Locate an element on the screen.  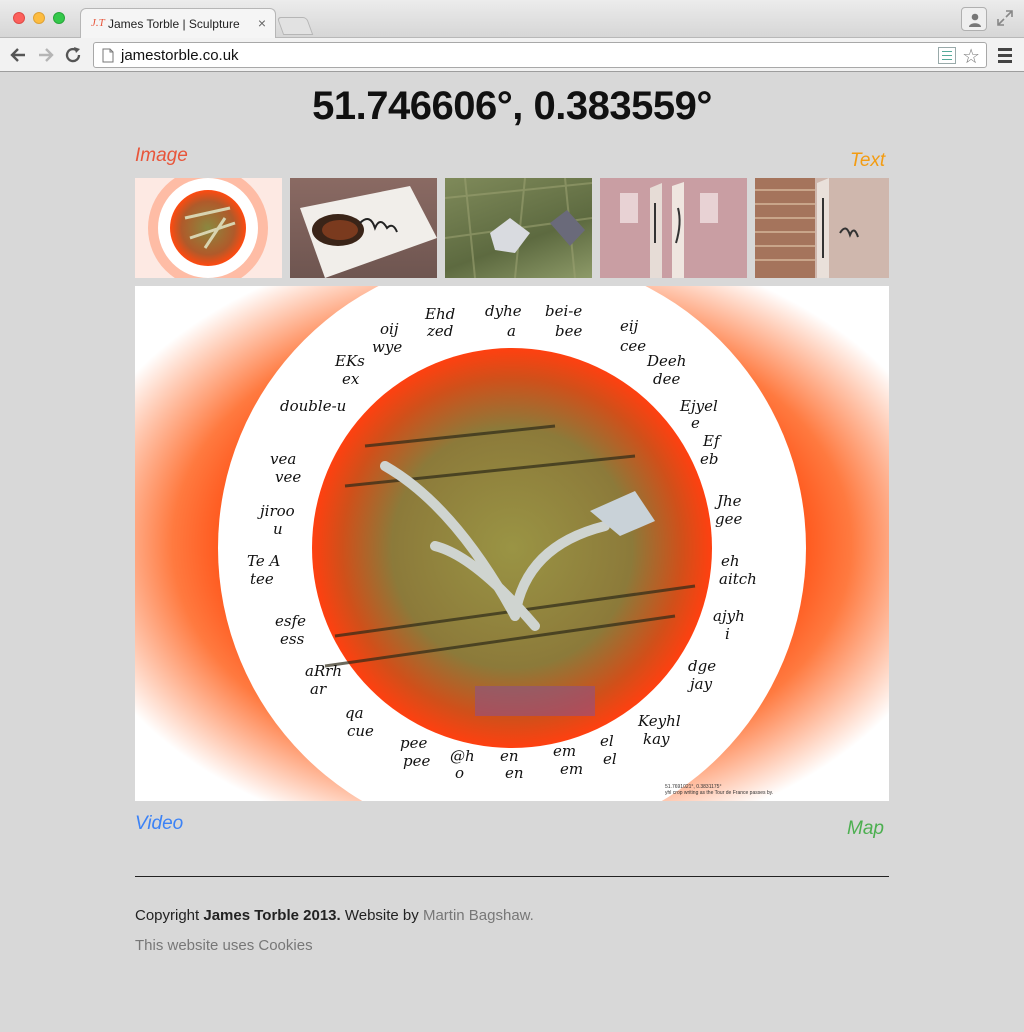
svg-text: Ehd is located at coordinates (439, 314).